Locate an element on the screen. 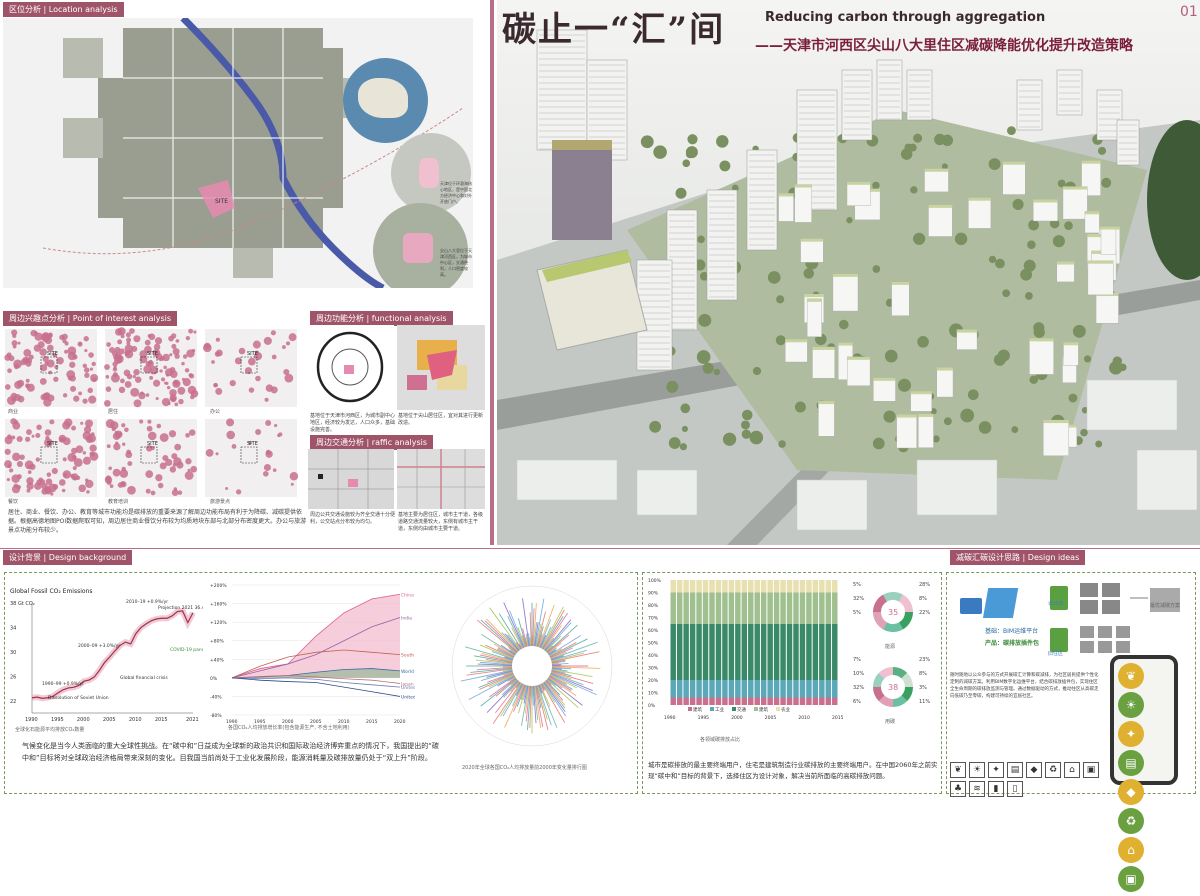 The image size is (1200, 896). stack-legend-swatch is located at coordinates (756, 709).